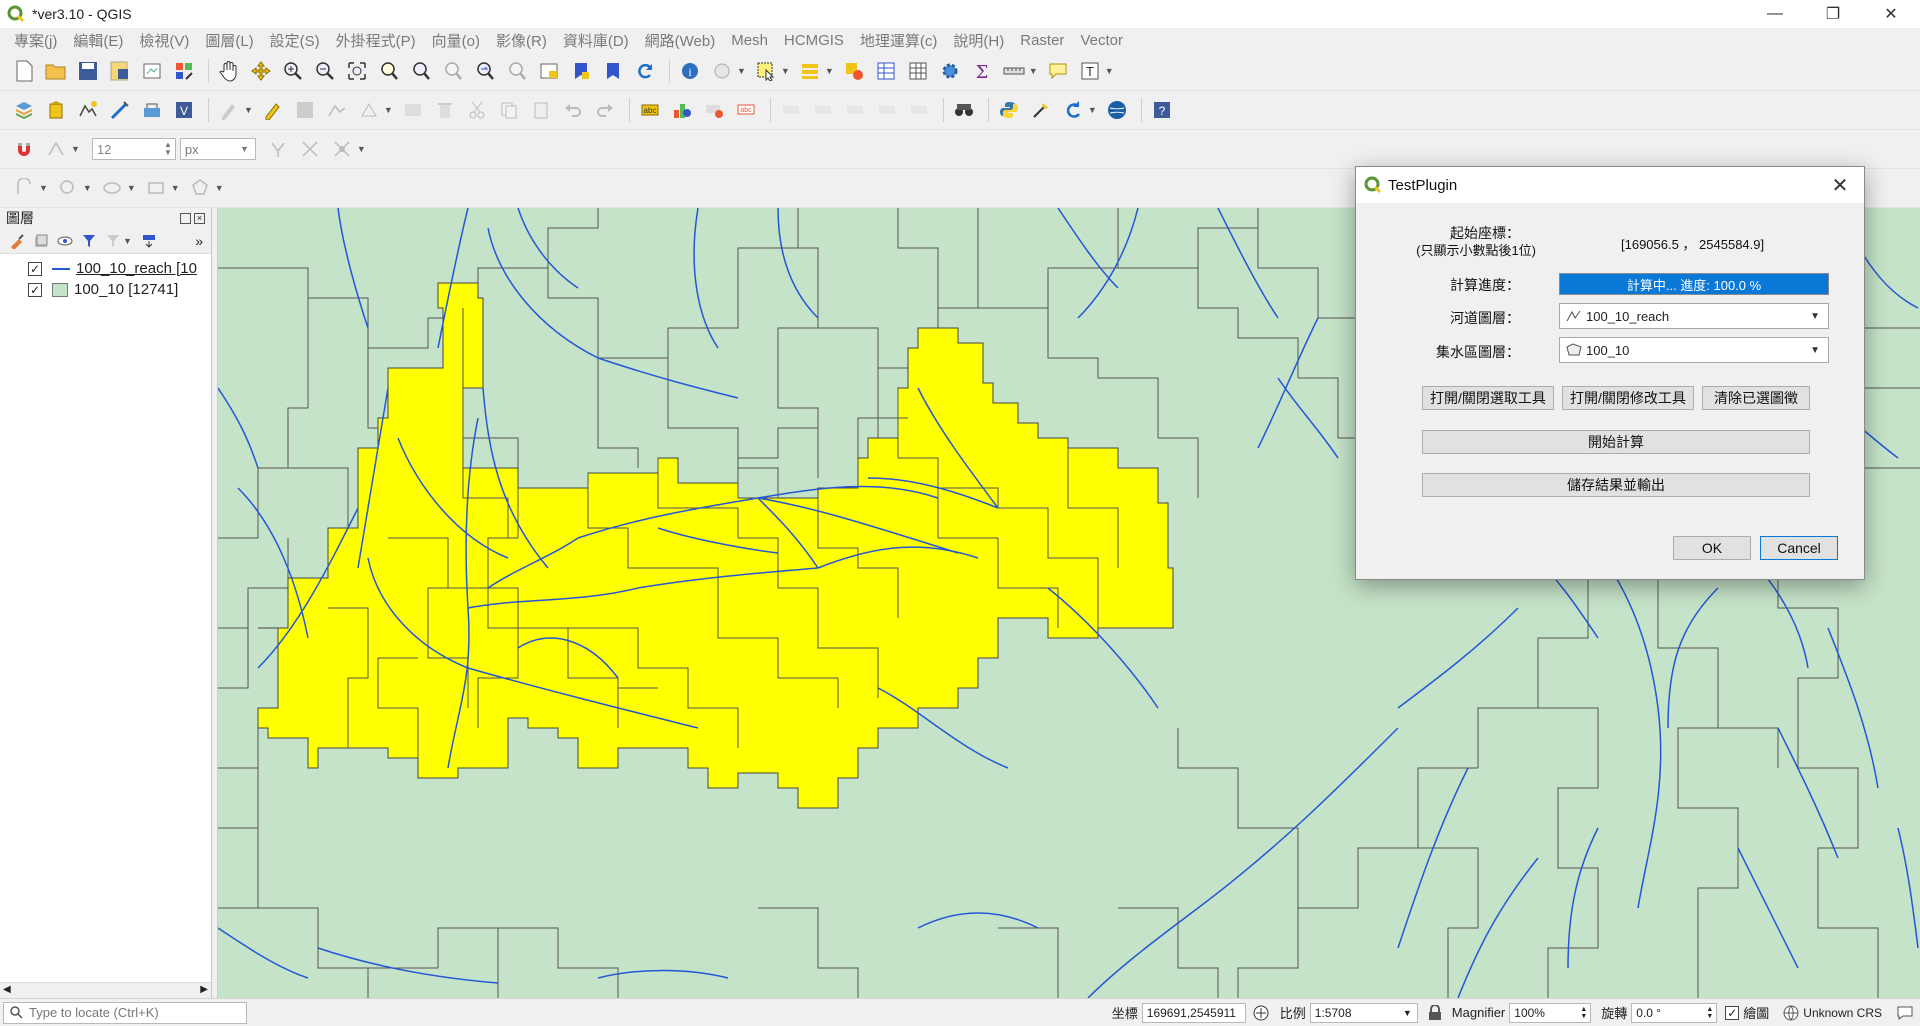  I want to click on digitize-line-icon, so click(120, 110).